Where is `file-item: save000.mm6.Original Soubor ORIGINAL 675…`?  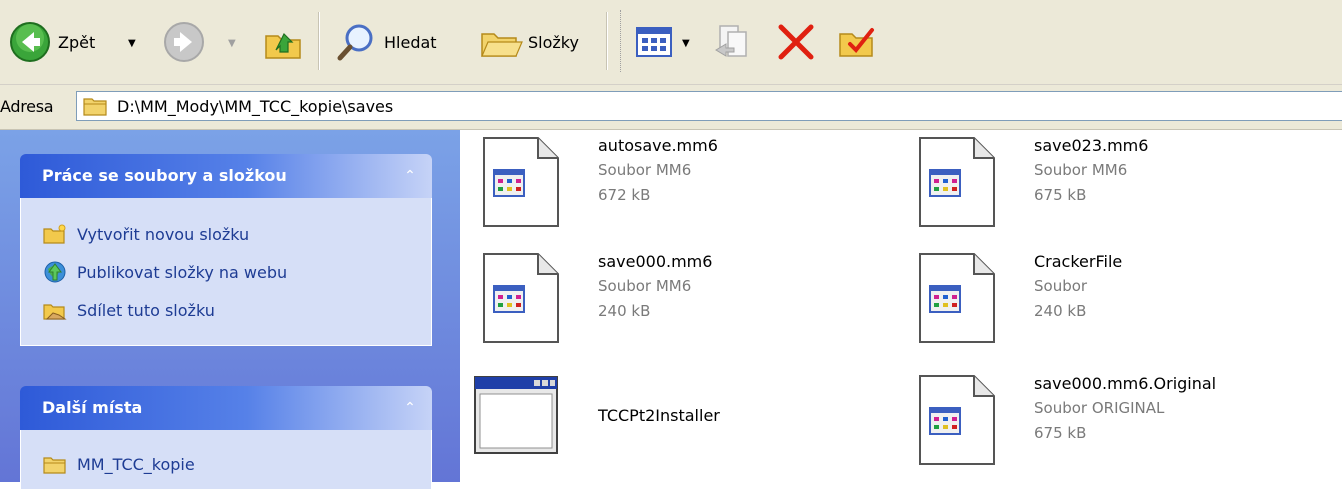 file-item: save000.mm6.Original Soubor ORIGINAL 675… is located at coordinates (1126, 424).